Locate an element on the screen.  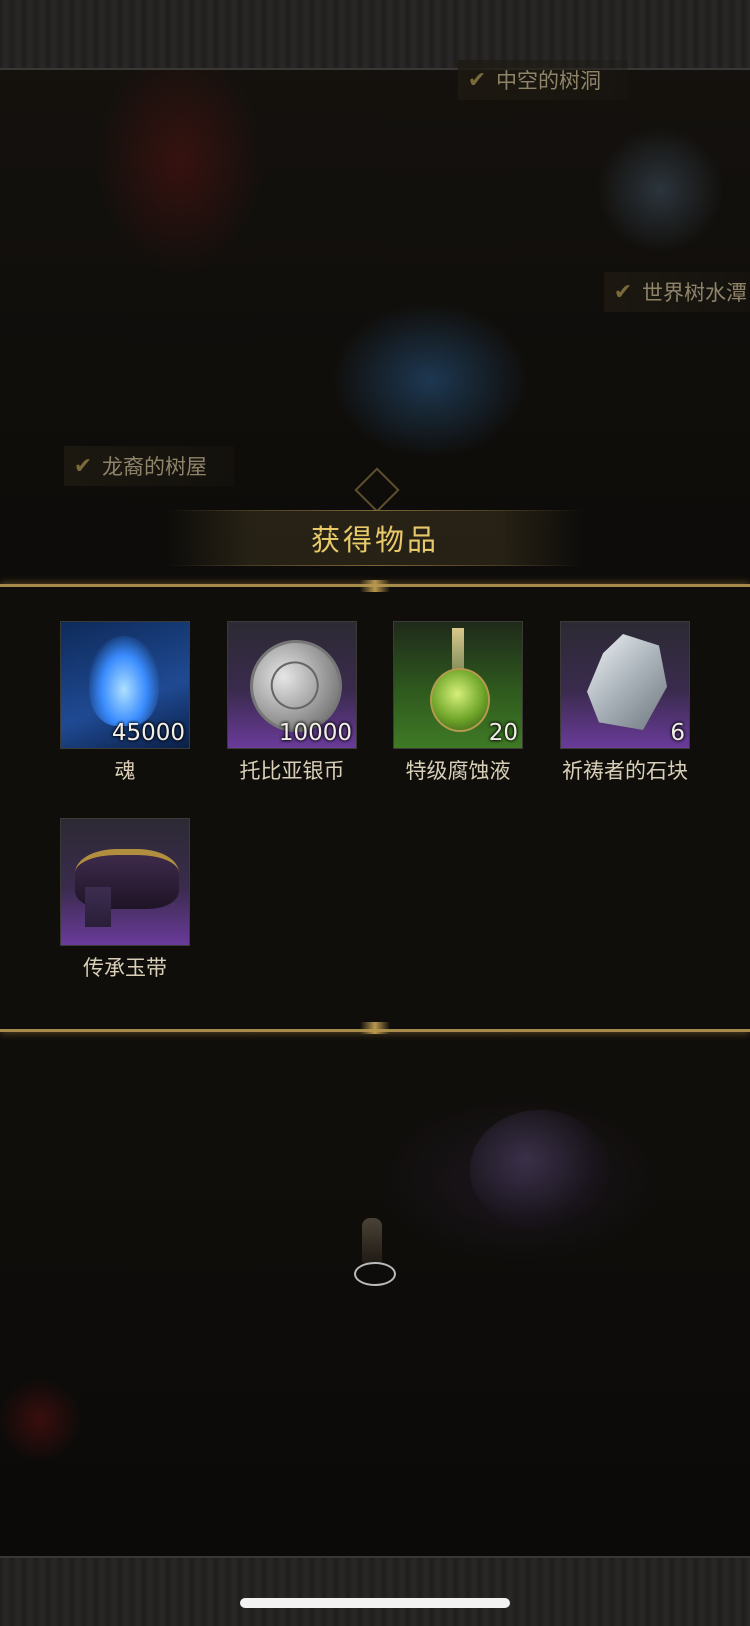
crystal-stone-icon is located at coordinates (627, 682).